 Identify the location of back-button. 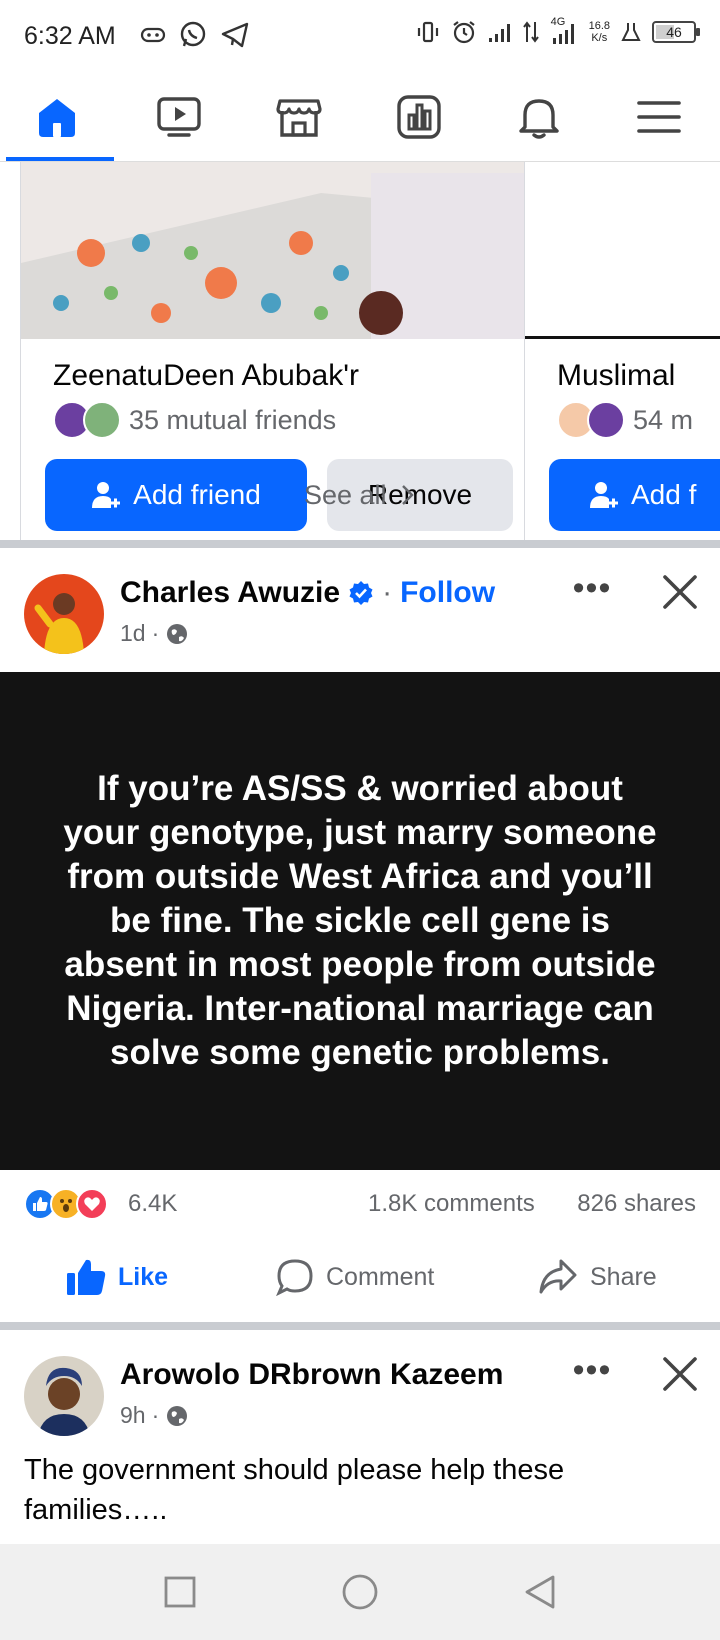
(540, 1592).